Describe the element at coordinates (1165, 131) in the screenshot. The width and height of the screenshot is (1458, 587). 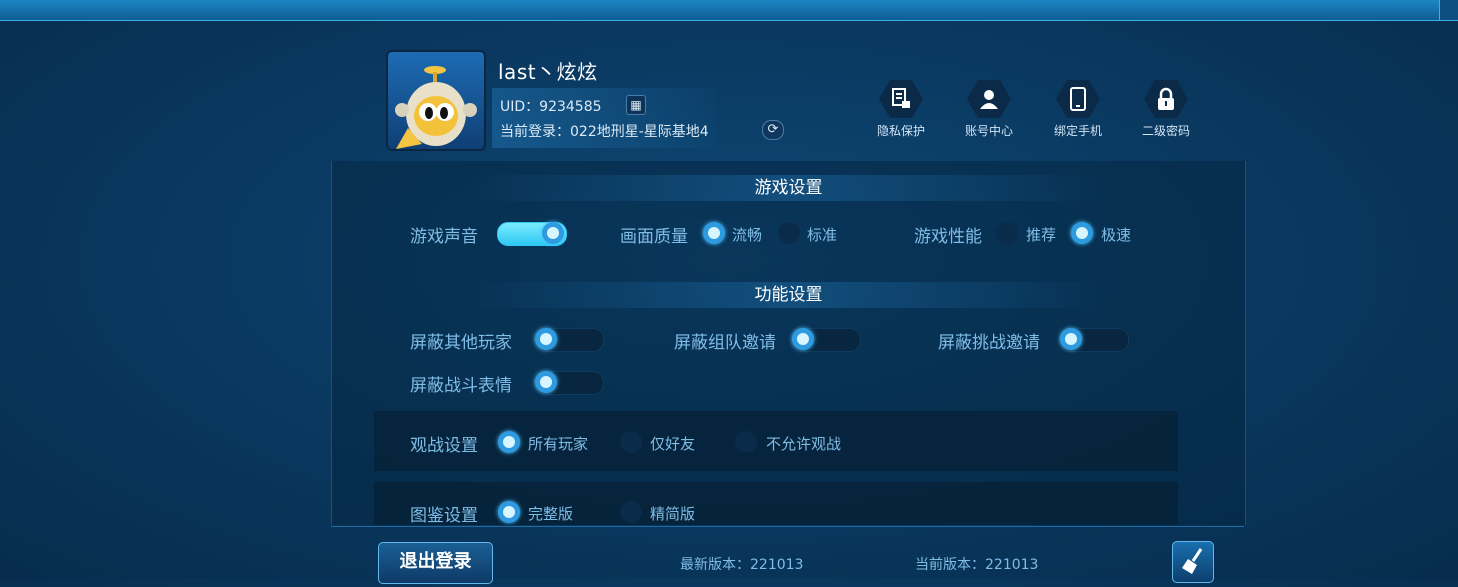
I see `secondary-password-label: 二级密码` at that location.